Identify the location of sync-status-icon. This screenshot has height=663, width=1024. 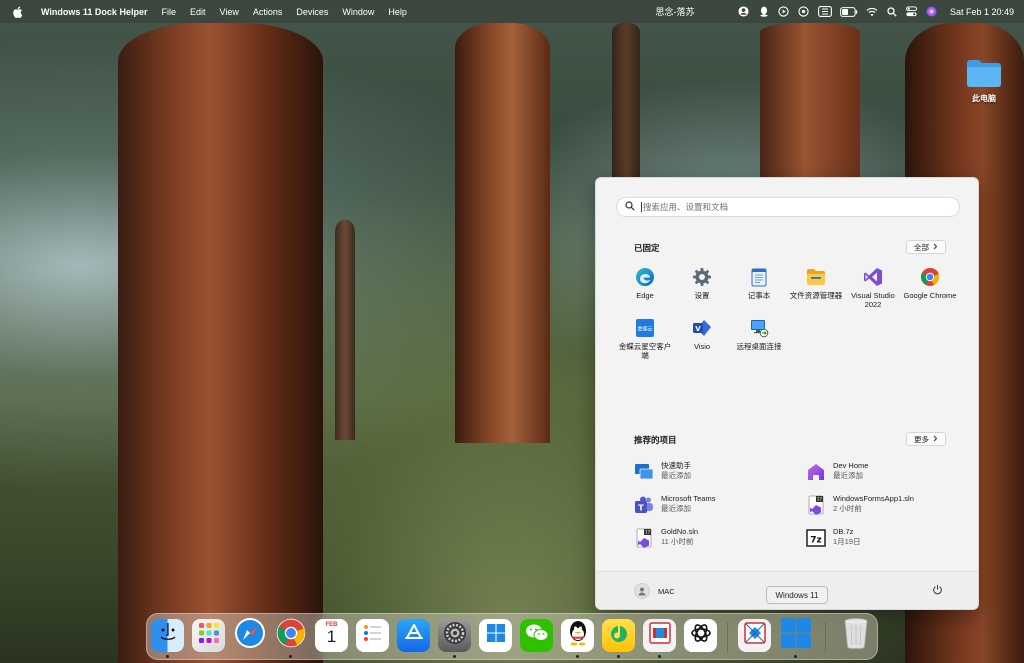
(804, 12).